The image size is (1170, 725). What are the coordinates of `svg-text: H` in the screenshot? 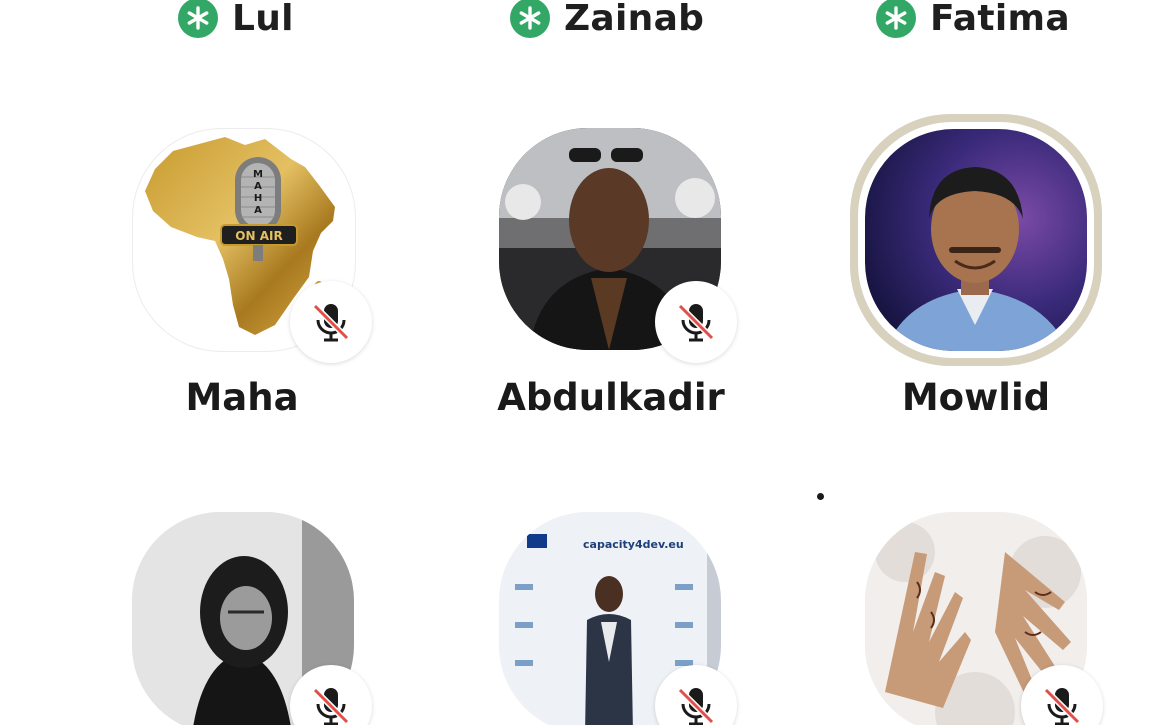 It's located at (258, 198).